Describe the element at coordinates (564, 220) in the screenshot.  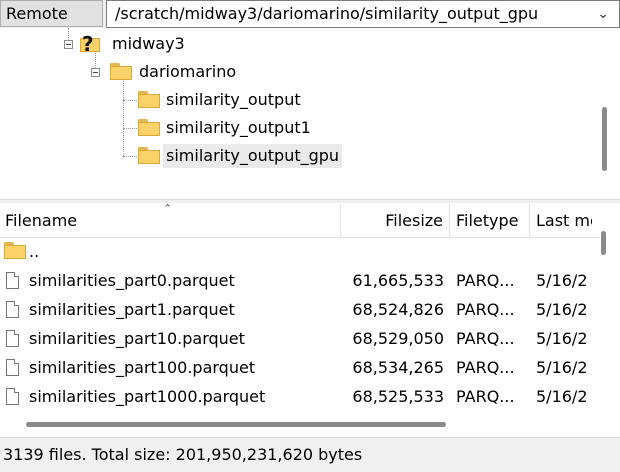
I see `column-header-last-modified: Last mo` at that location.